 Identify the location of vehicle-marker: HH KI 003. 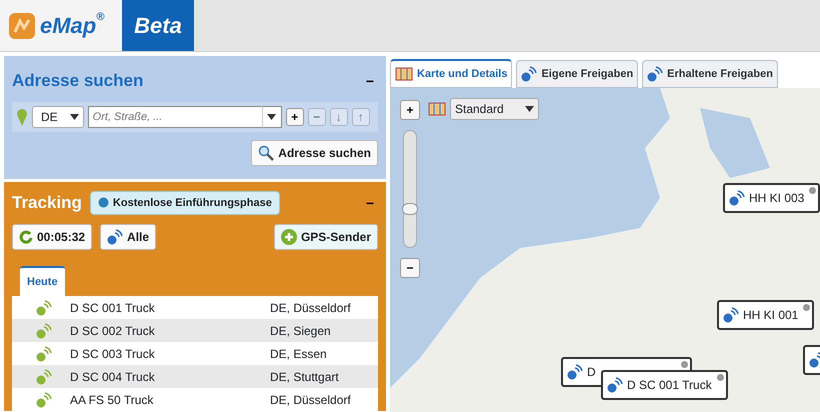
(771, 198).